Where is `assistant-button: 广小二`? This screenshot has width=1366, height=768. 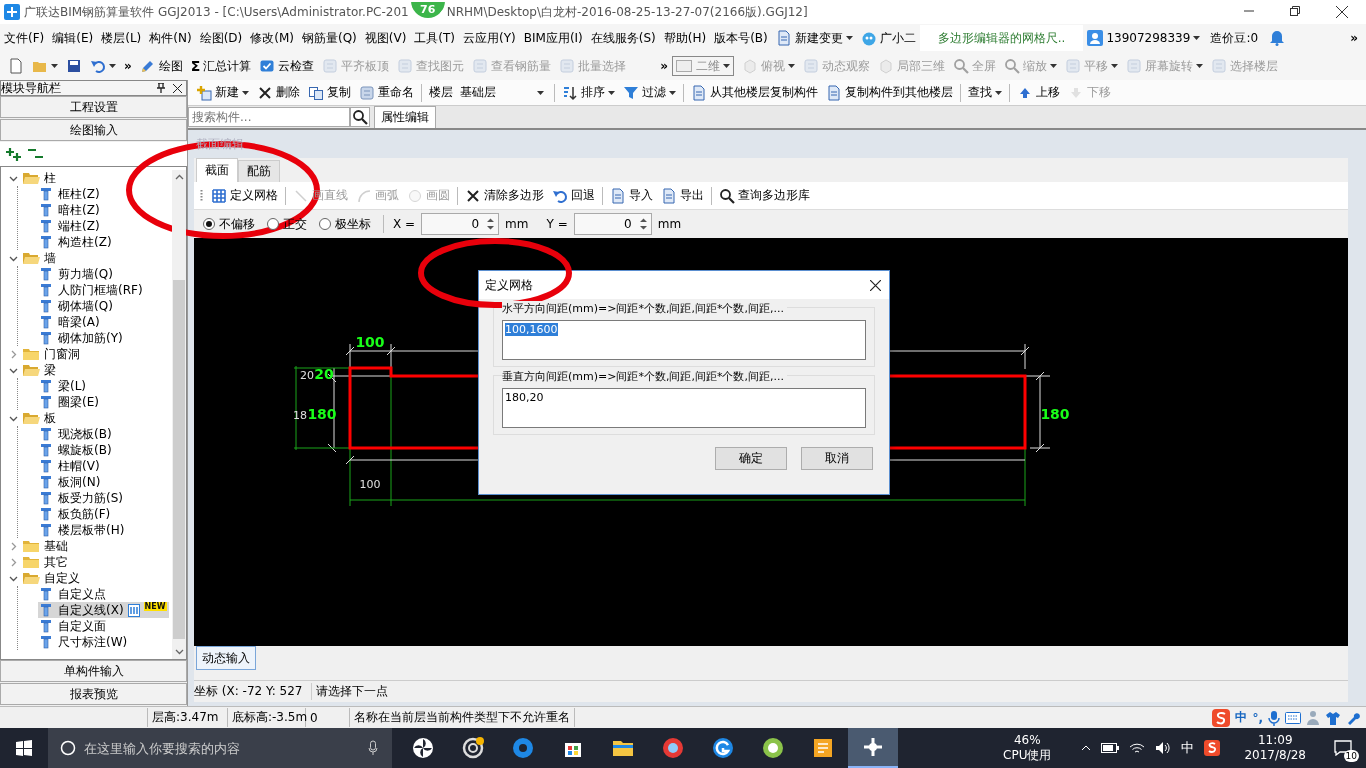 assistant-button: 广小二 is located at coordinates (888, 38).